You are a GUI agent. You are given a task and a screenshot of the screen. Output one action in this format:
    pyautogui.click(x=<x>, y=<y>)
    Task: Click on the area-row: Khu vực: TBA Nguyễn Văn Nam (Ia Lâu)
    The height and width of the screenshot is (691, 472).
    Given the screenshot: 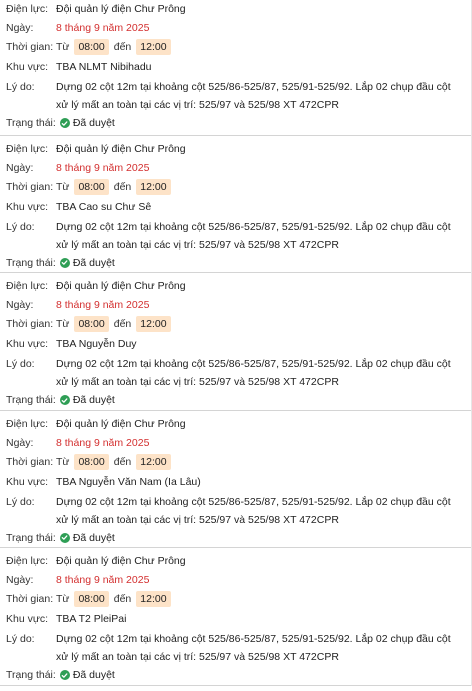 What is the action you would take?
    pyautogui.click(x=234, y=482)
    